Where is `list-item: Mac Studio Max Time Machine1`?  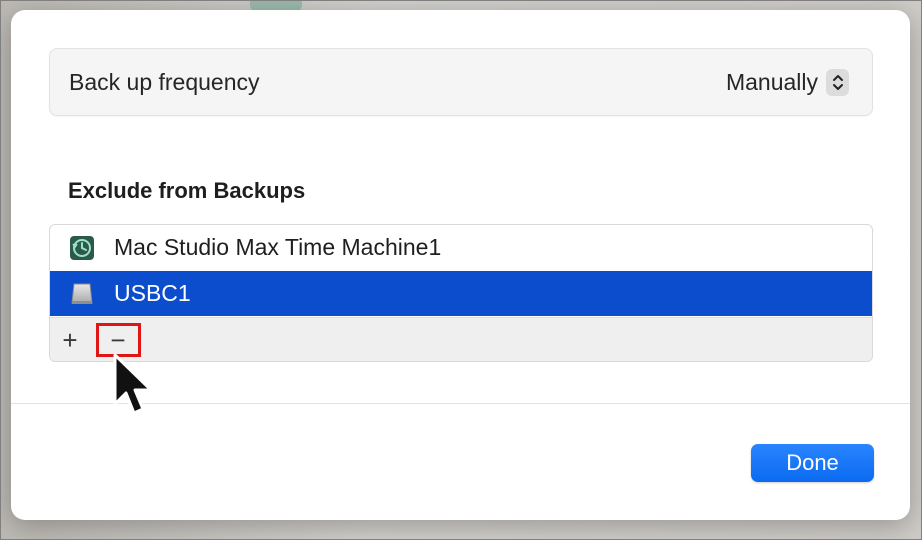 list-item: Mac Studio Max Time Machine1 is located at coordinates (461, 247).